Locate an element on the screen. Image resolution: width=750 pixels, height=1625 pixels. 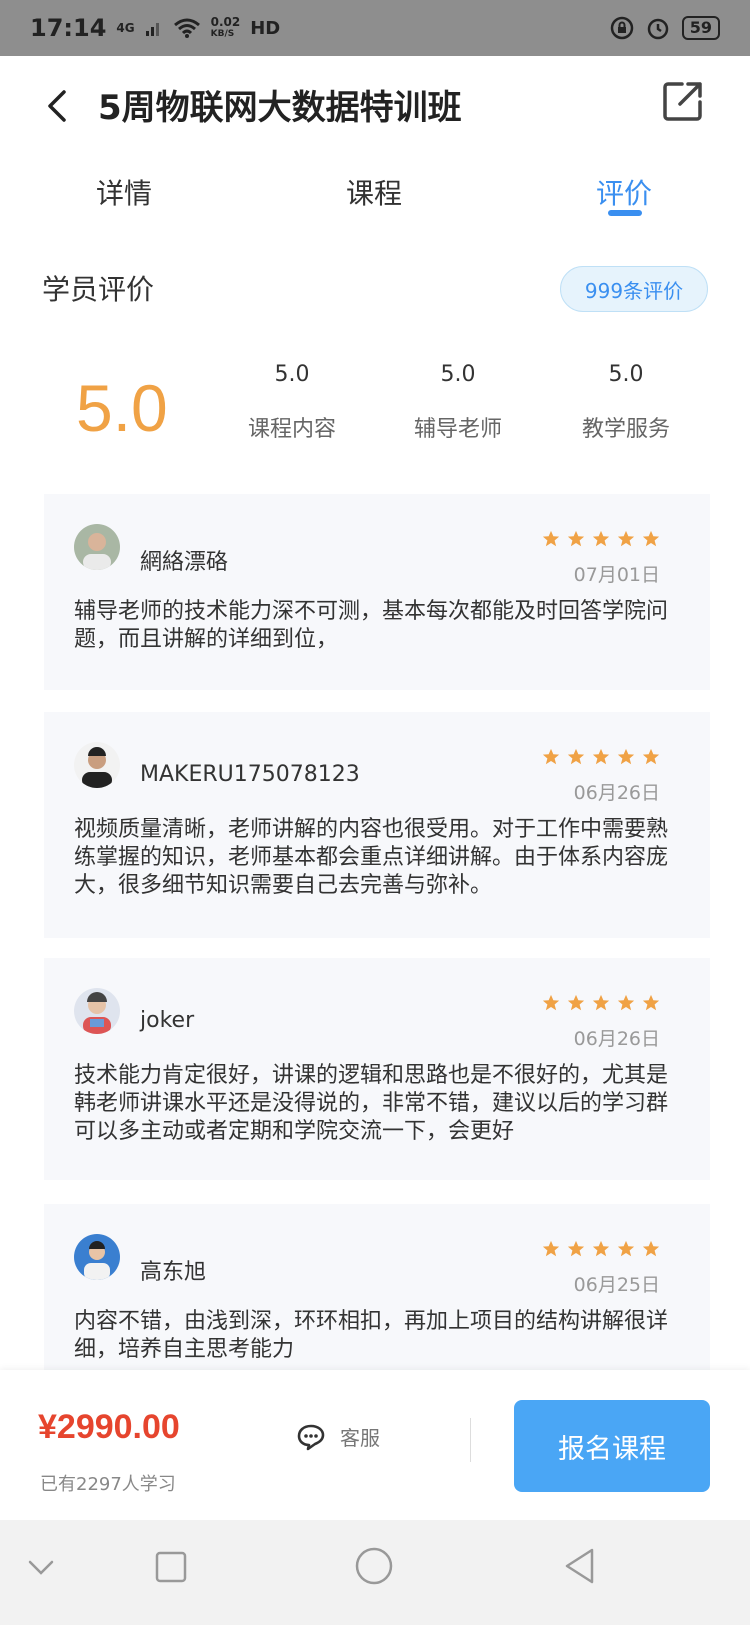
share-icon is located at coordinates (682, 101).